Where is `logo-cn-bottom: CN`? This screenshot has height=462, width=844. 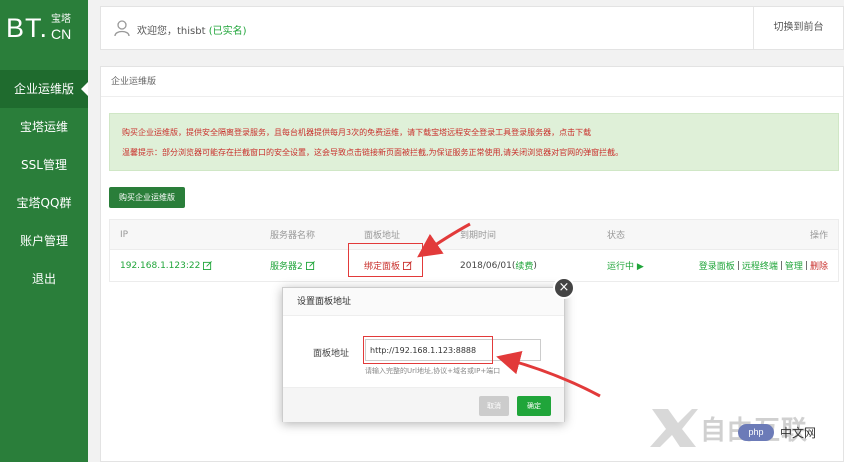
logo-cn-bottom: CN is located at coordinates (61, 34).